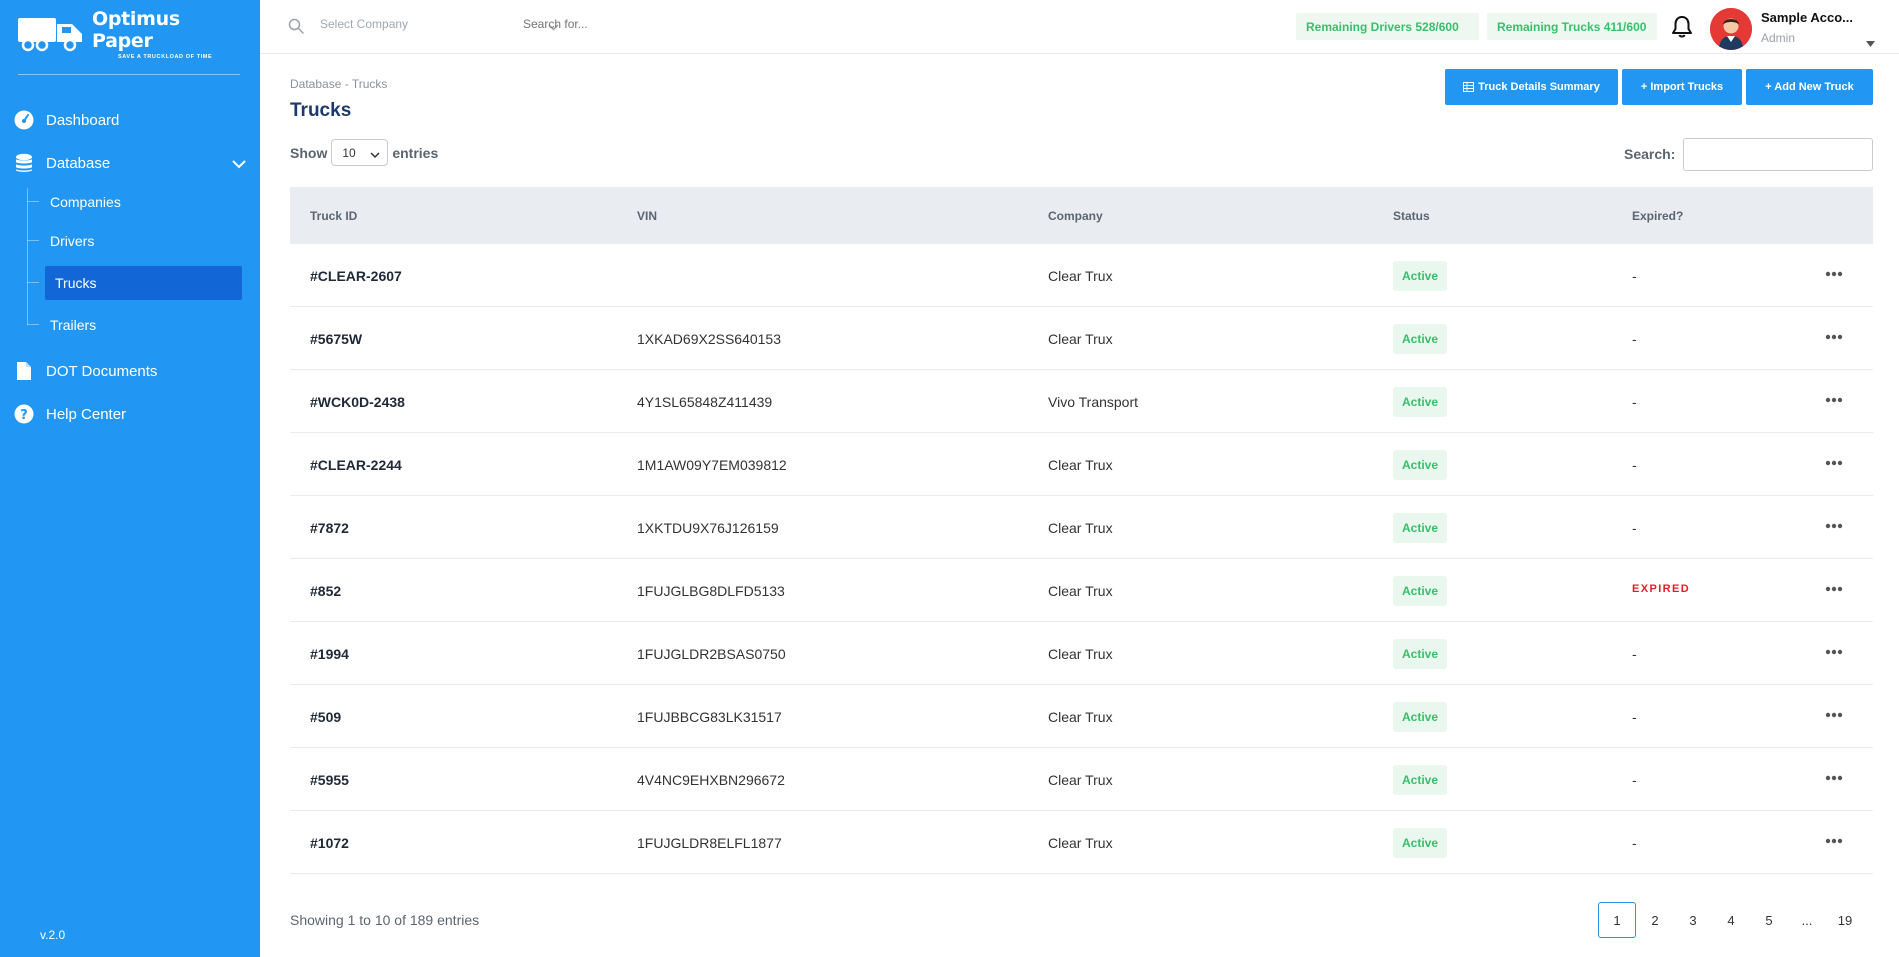 This screenshot has height=957, width=1899. What do you see at coordinates (1617, 920) in the screenshot?
I see `page-button: 1` at bounding box center [1617, 920].